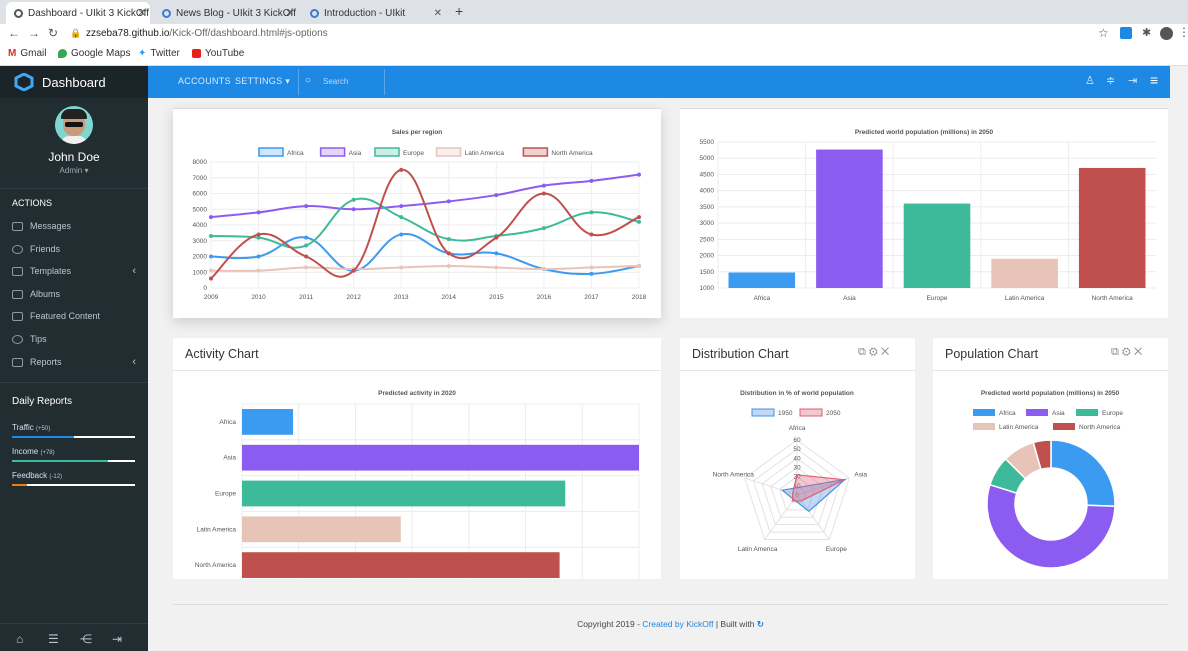 This screenshot has height=651, width=1188. I want to click on hamburger-menu-icon: ≡, so click(1154, 80).